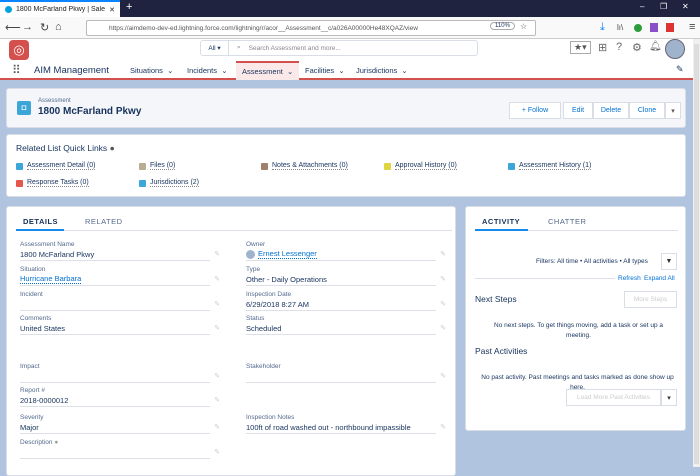 The height and width of the screenshot is (476, 700). What do you see at coordinates (642, 6) in the screenshot?
I see `minimize-button: –` at bounding box center [642, 6].